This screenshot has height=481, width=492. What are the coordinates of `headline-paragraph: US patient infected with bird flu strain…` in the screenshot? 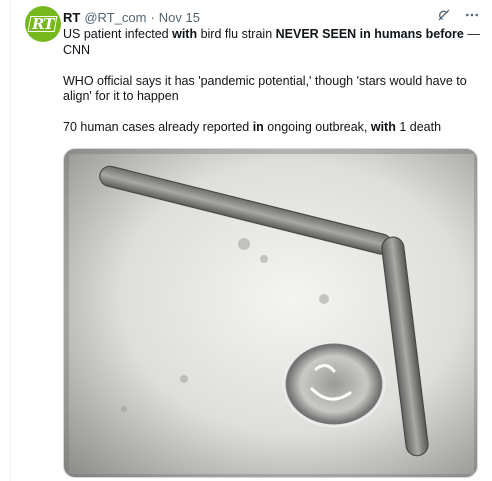 It's located at (273, 42).